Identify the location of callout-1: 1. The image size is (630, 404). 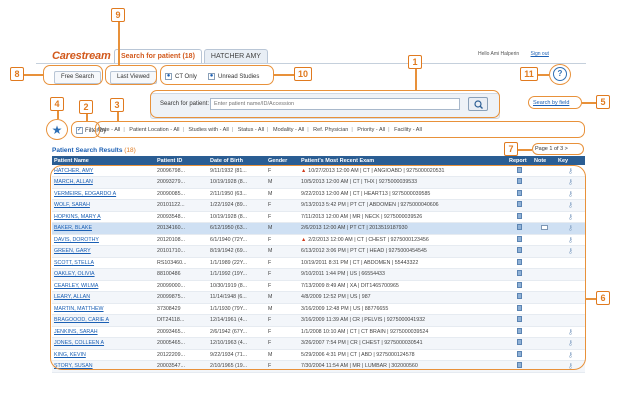
(415, 62).